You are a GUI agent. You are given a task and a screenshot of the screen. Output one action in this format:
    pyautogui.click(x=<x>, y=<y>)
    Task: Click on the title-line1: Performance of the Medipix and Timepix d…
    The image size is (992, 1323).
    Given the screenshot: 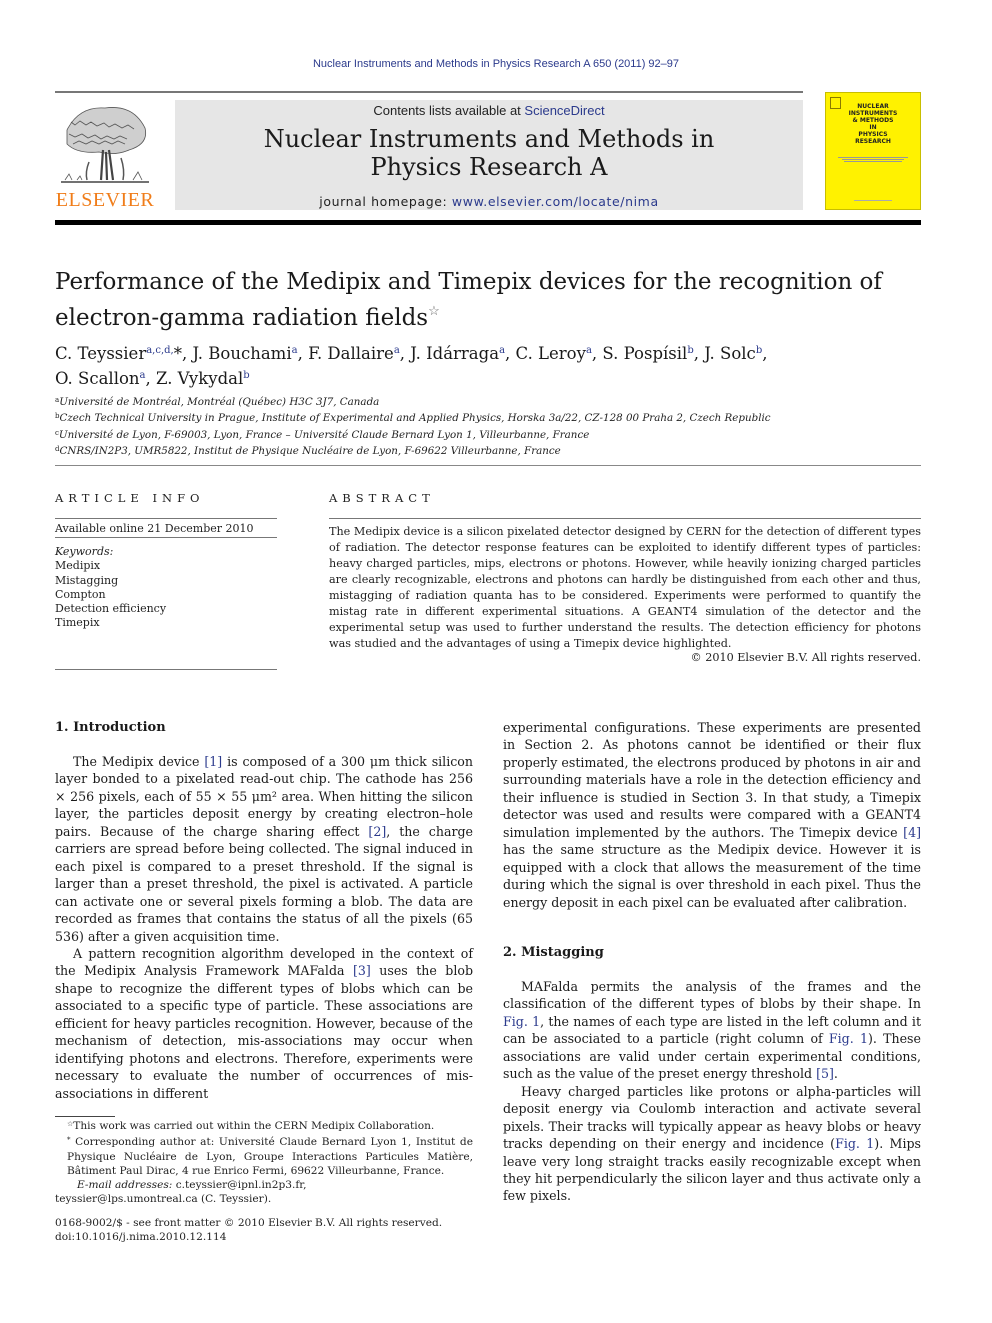 What is the action you would take?
    pyautogui.click(x=468, y=282)
    